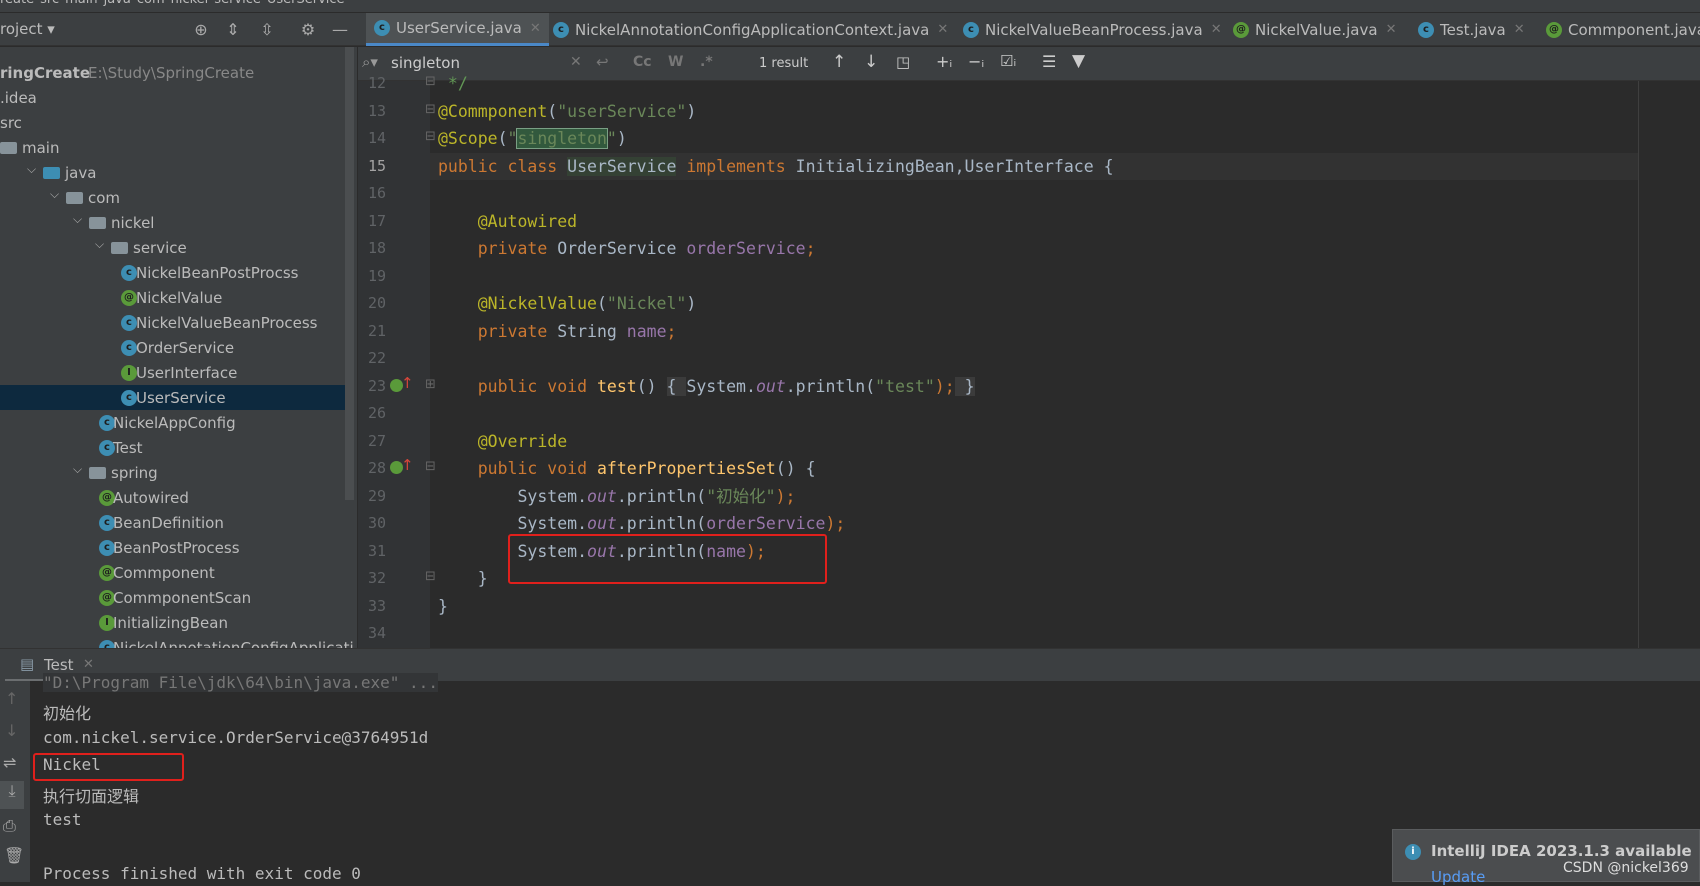  I want to click on expand-all-icon: ⇕, so click(233, 29).